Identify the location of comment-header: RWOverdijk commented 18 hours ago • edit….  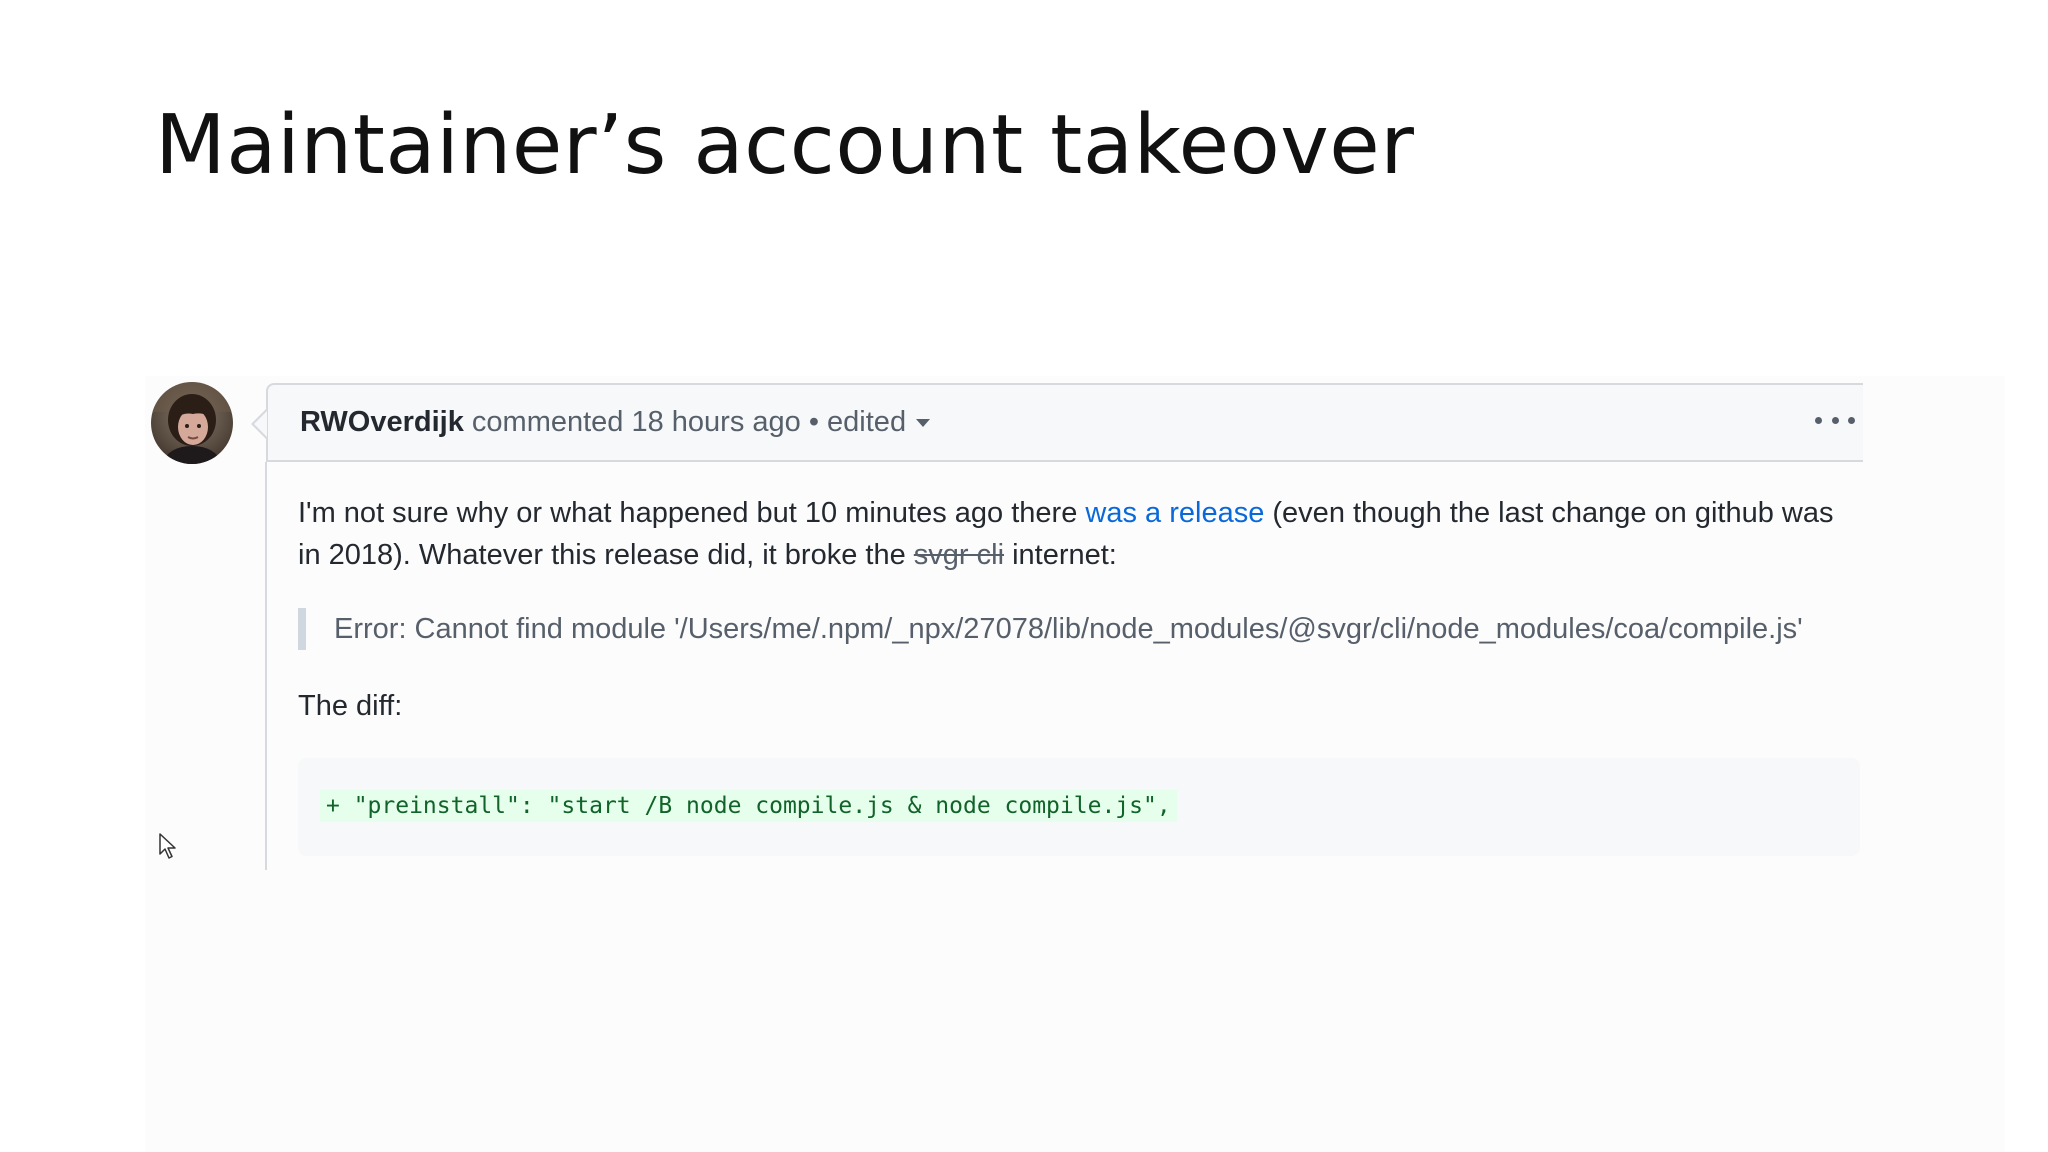
(1064, 422).